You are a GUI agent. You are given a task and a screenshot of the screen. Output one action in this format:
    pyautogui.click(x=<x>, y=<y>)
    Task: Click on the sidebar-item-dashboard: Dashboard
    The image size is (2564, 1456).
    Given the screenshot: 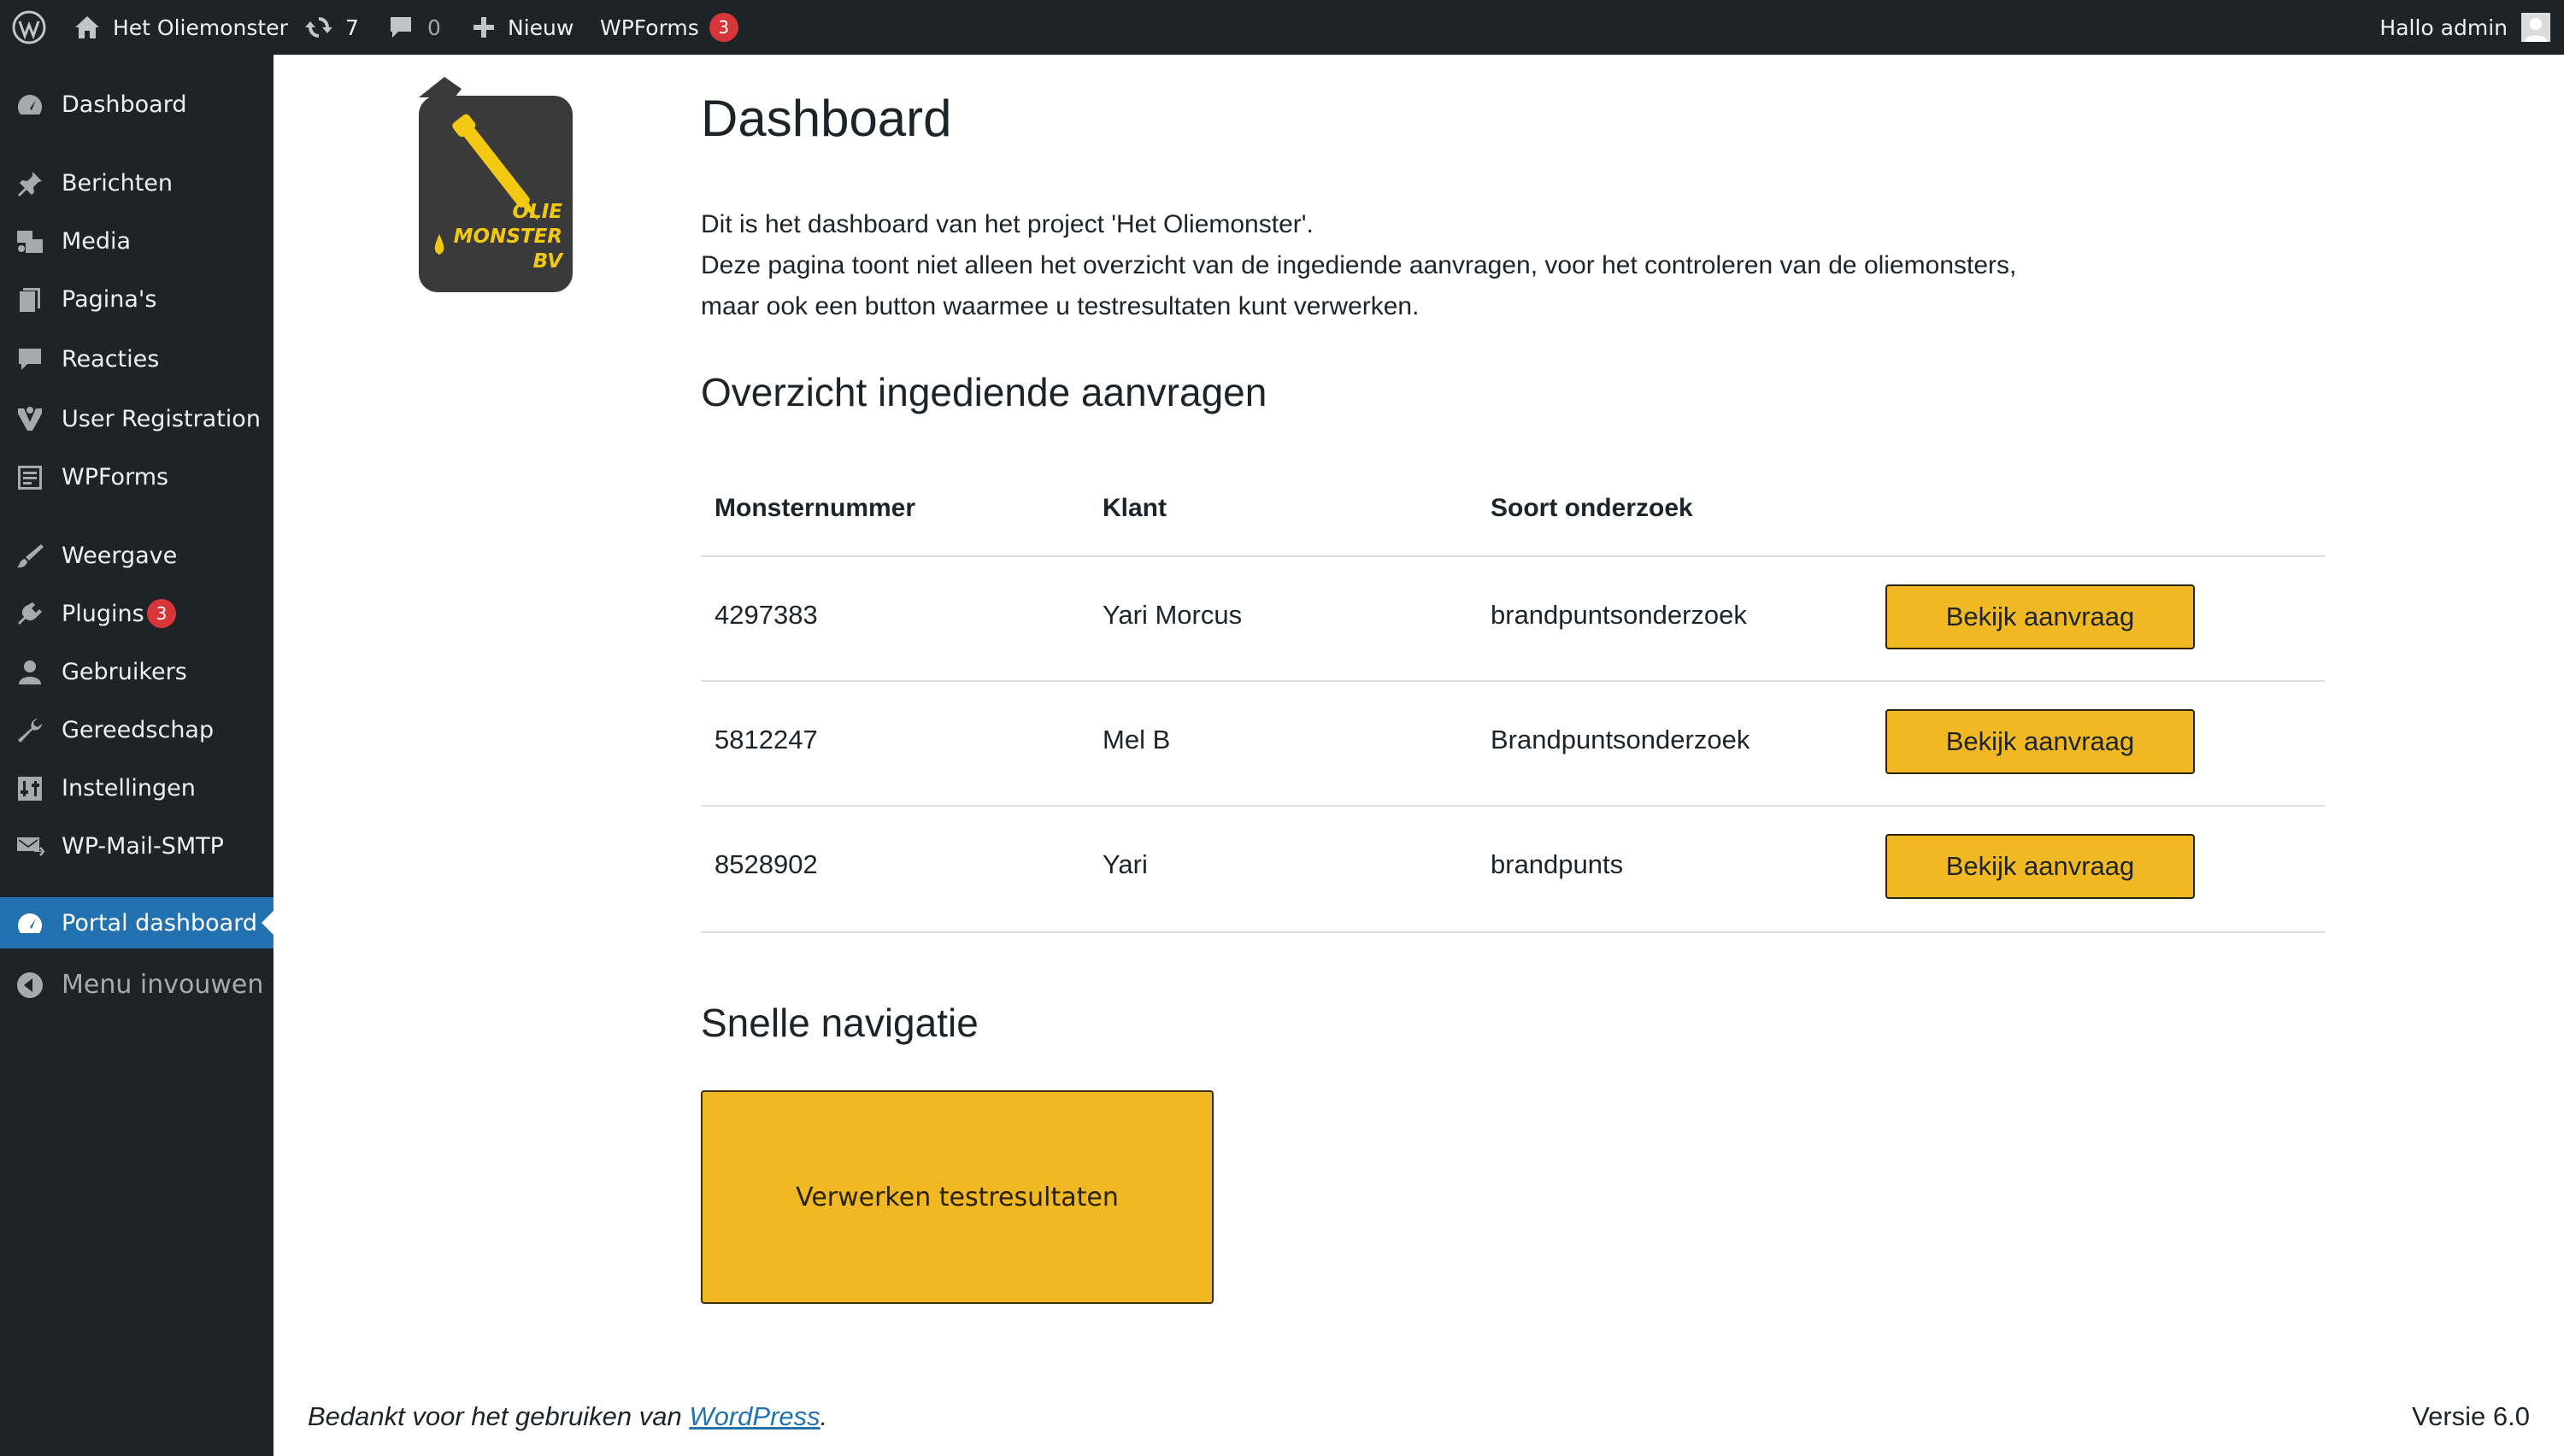 What is the action you would take?
    pyautogui.click(x=136, y=104)
    